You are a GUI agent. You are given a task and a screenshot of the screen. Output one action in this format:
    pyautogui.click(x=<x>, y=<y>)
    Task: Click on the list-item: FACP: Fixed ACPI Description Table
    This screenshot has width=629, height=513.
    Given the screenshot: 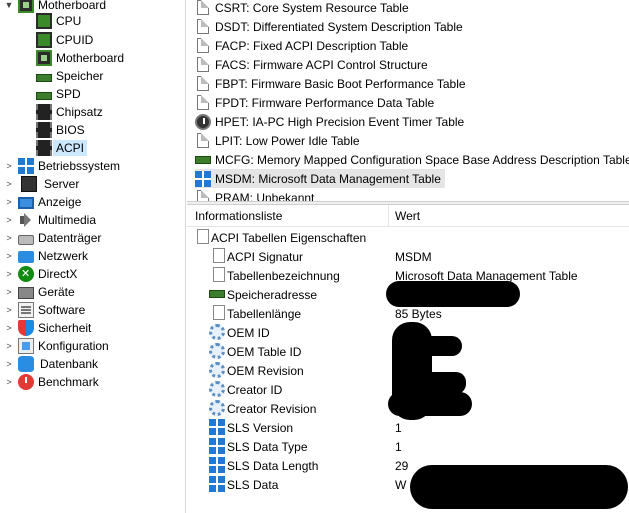 What is the action you would take?
    pyautogui.click(x=301, y=45)
    